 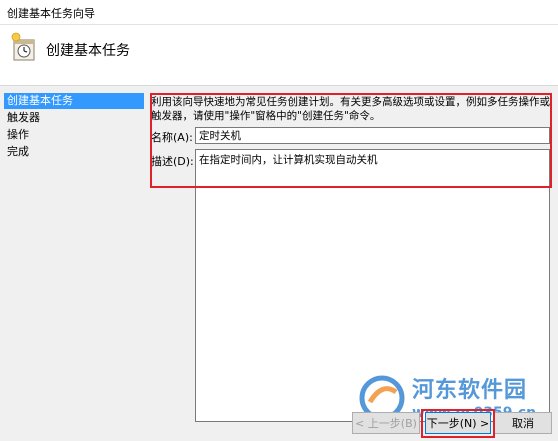 I want to click on cancel-button: 取消, so click(x=523, y=423).